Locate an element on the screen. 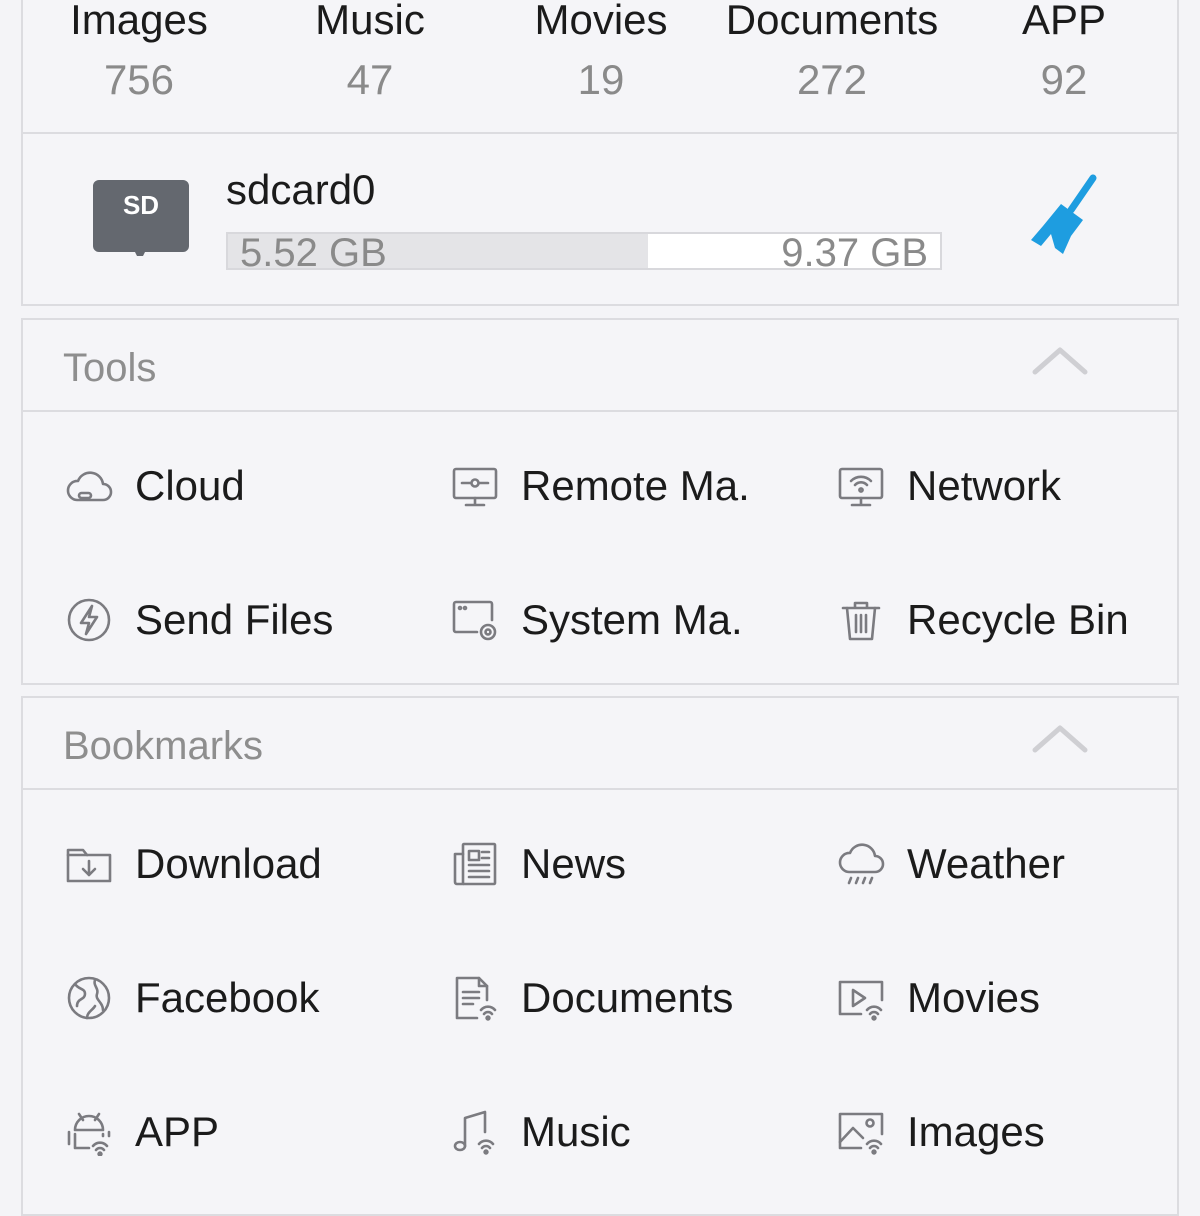  sd-card-icon: SD is located at coordinates (141, 218).